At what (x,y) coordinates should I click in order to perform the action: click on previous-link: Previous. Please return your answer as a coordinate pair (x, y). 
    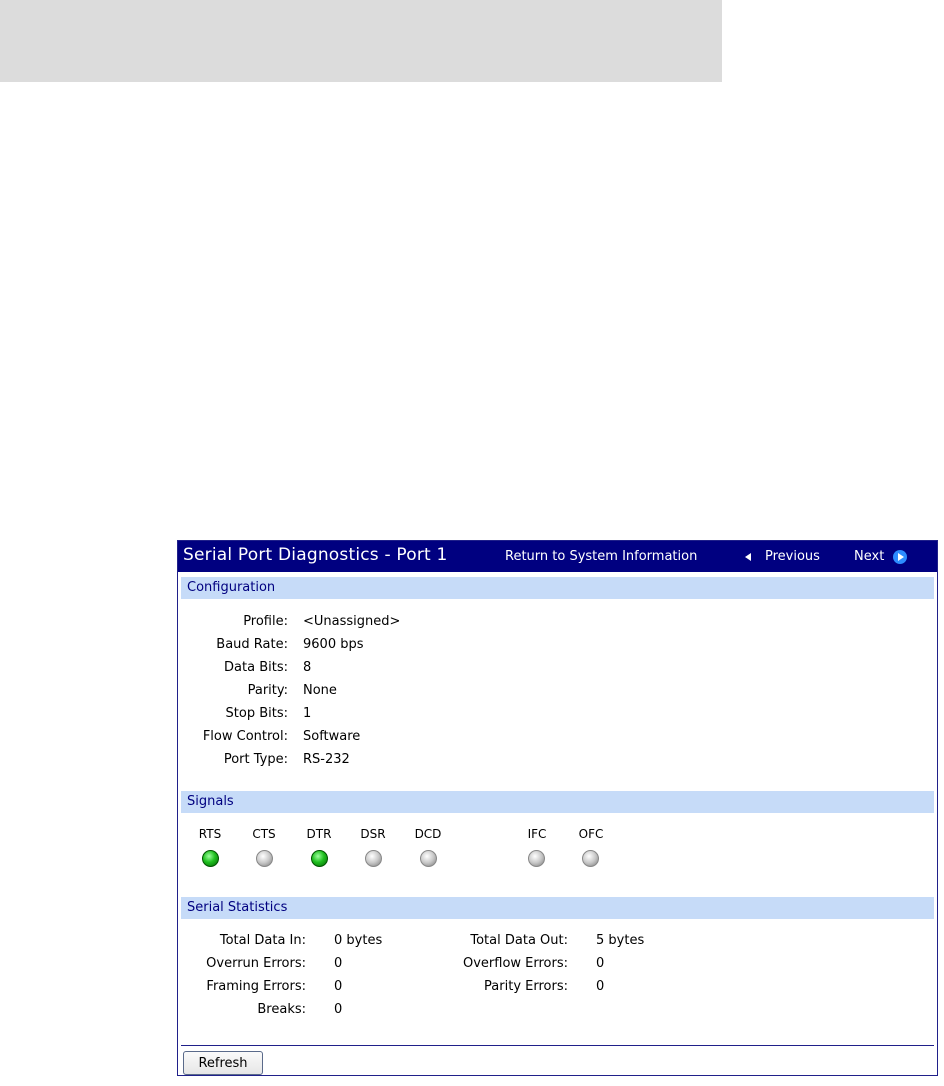
    Looking at the image, I should click on (782, 556).